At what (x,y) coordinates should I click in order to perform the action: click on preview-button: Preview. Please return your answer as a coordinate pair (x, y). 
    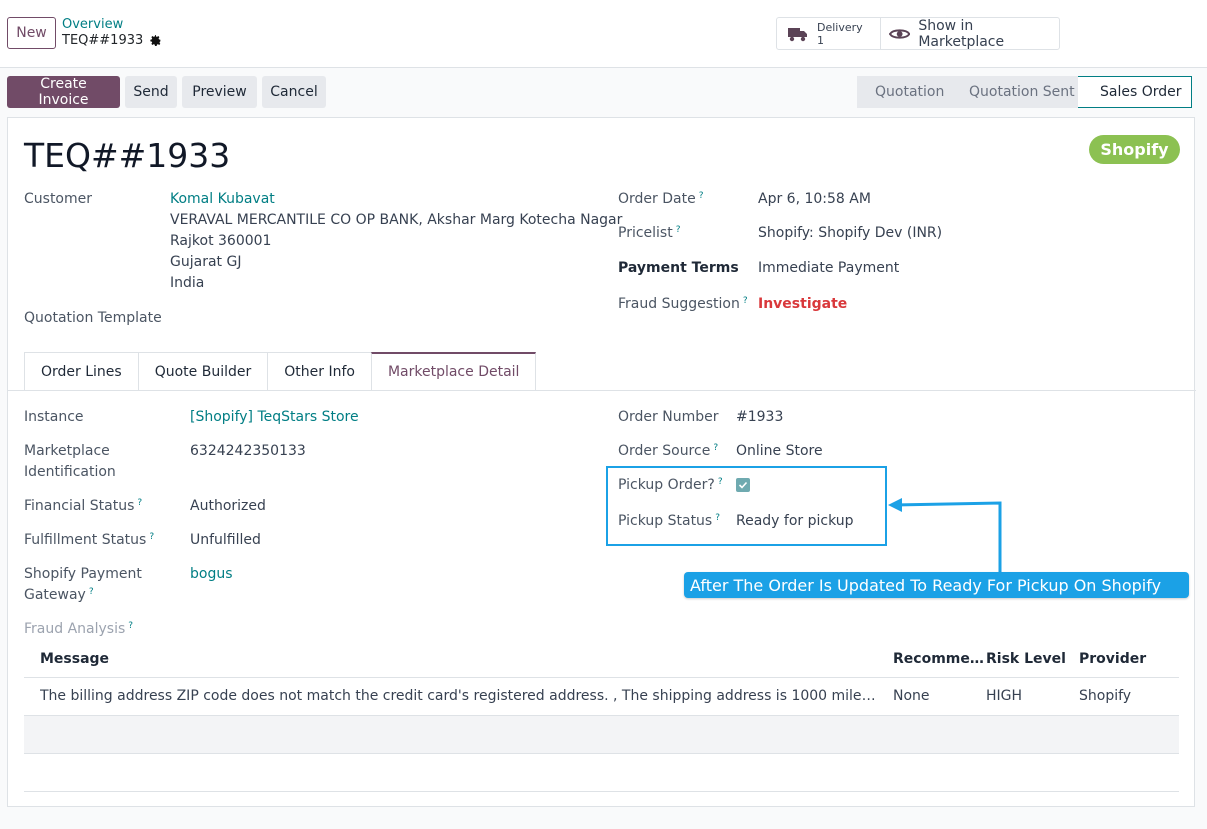
    Looking at the image, I should click on (219, 92).